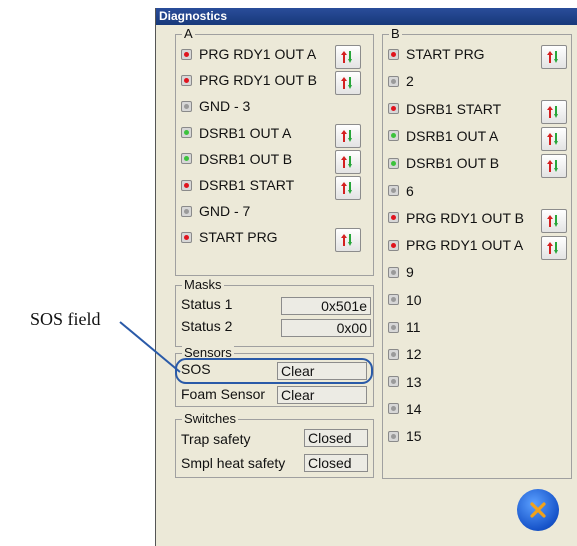 The width and height of the screenshot is (577, 546). I want to click on callout-highlight, so click(274, 371).